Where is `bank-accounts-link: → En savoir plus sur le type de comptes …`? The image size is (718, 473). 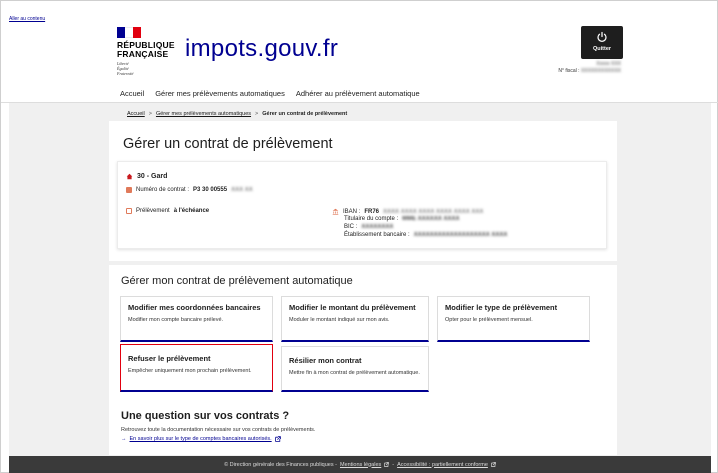
bank-accounts-link: → En savoir plus sur le type de comptes … is located at coordinates (201, 439).